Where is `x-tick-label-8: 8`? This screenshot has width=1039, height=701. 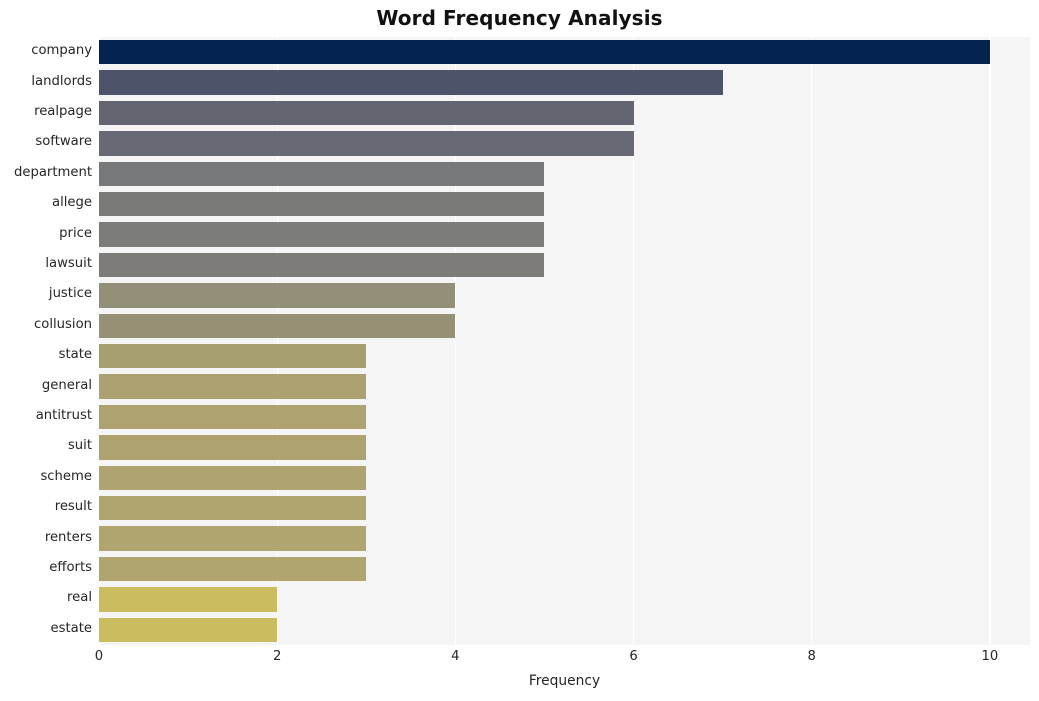
x-tick-label-8: 8 is located at coordinates (811, 656).